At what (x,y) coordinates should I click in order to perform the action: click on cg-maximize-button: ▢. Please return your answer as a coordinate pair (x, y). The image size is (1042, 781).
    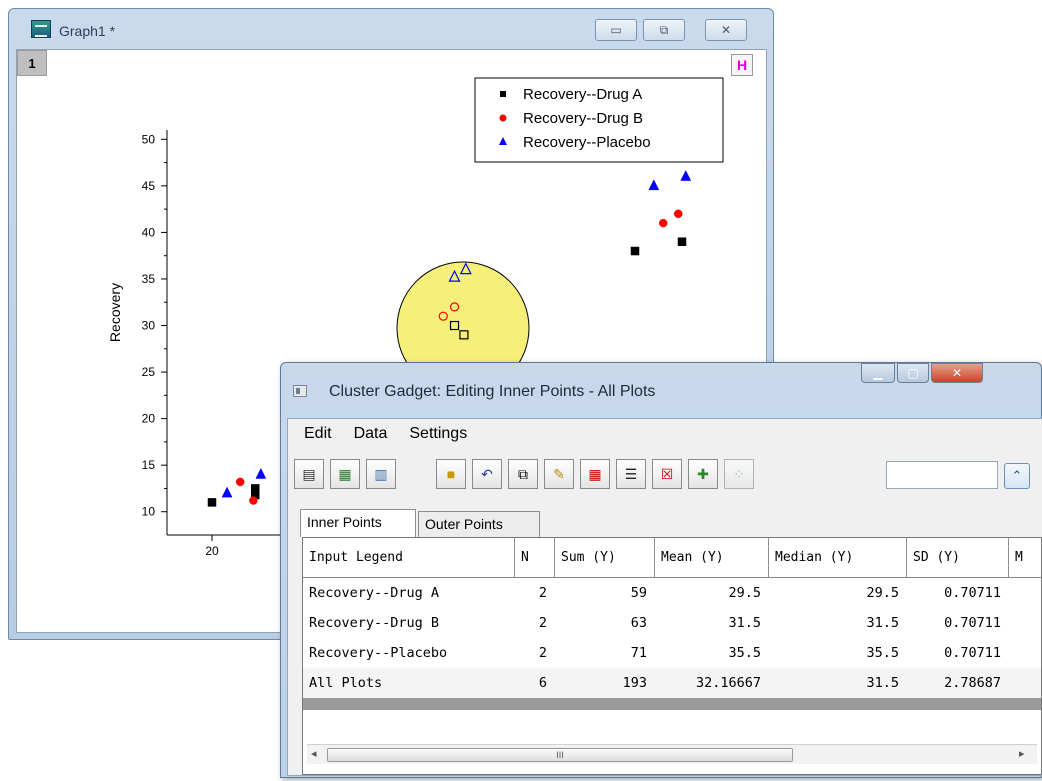
    Looking at the image, I should click on (913, 373).